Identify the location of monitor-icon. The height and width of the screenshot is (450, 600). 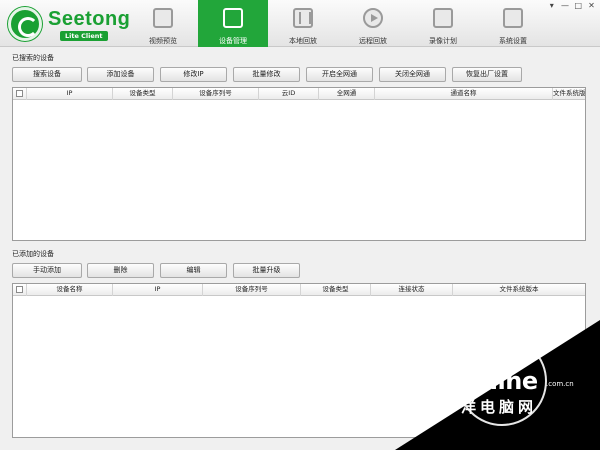
(163, 18).